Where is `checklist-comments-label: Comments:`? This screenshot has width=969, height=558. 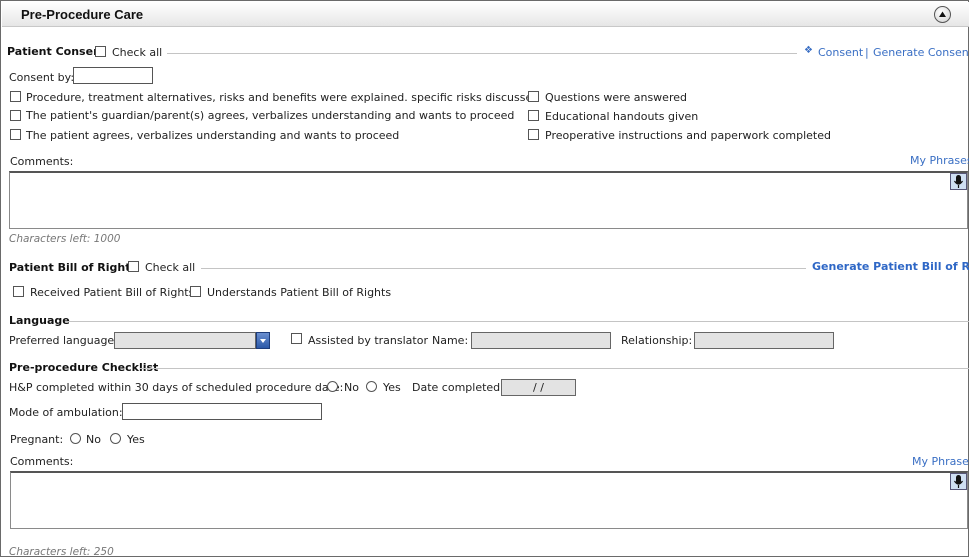 checklist-comments-label: Comments: is located at coordinates (42, 461).